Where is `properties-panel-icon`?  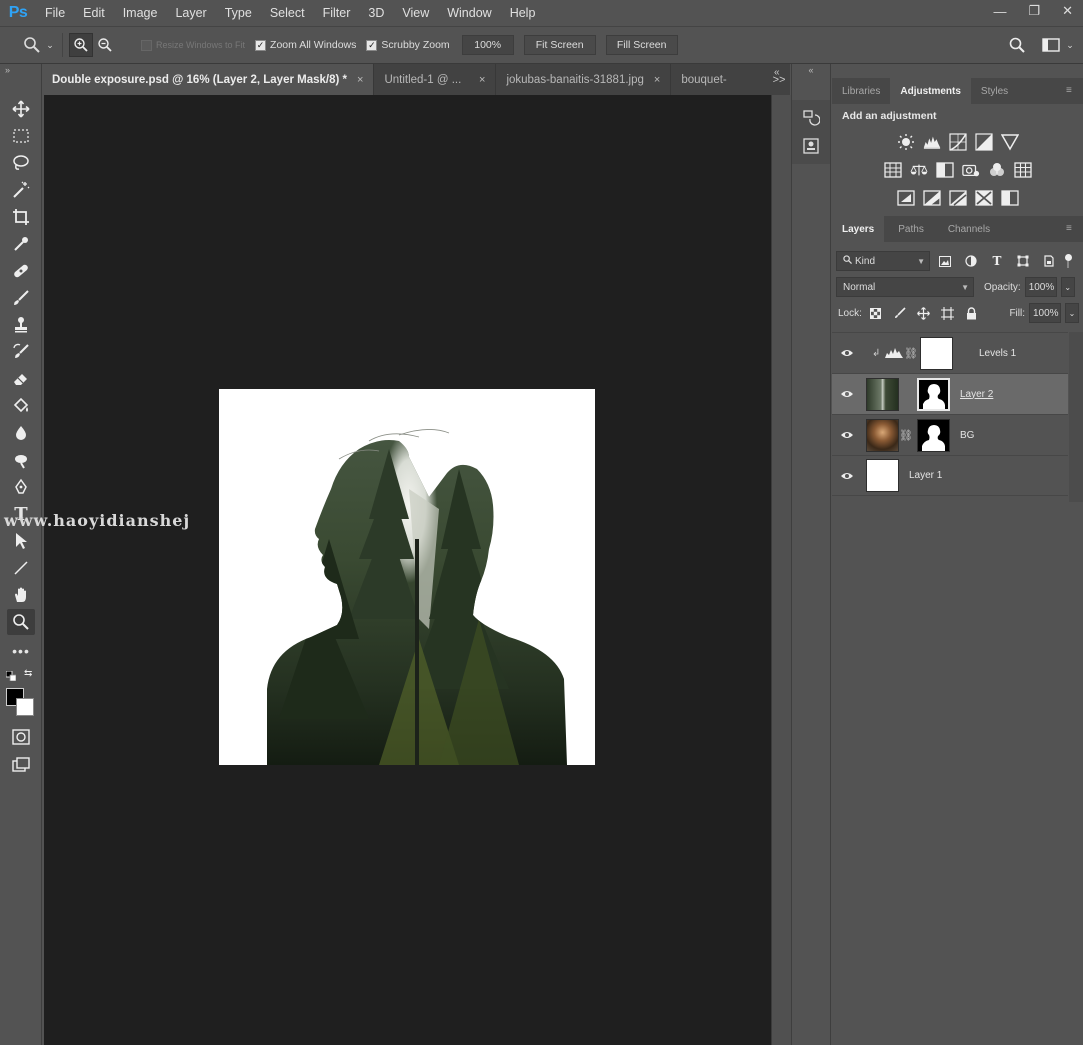
properties-panel-icon is located at coordinates (811, 146).